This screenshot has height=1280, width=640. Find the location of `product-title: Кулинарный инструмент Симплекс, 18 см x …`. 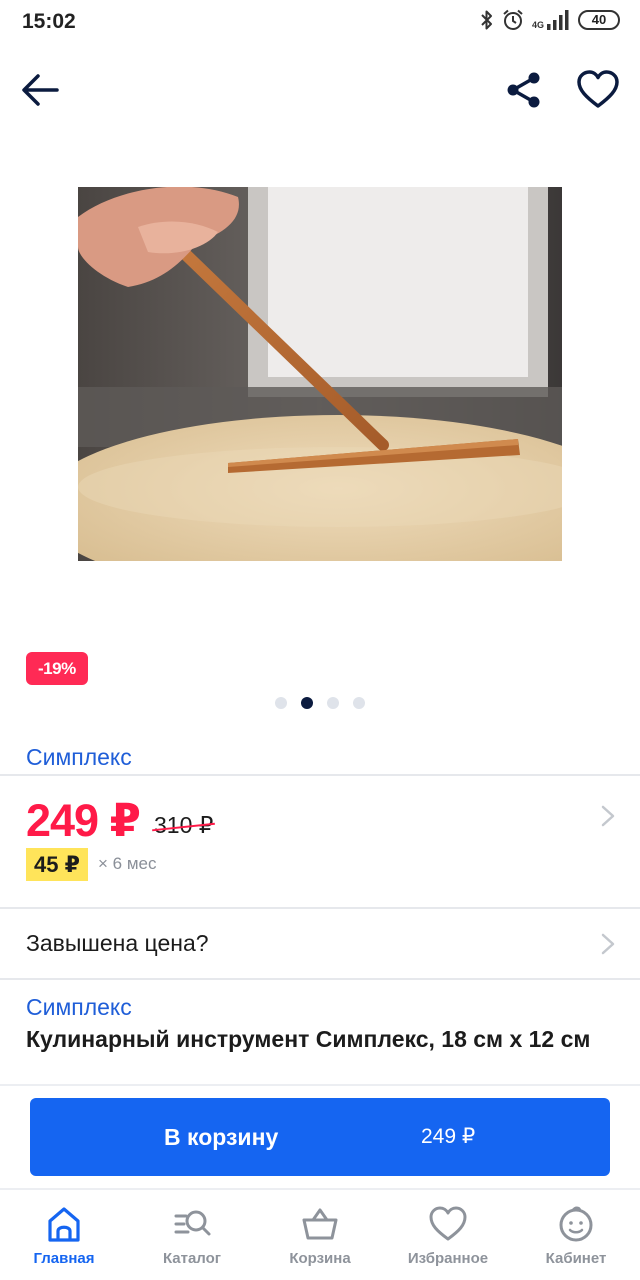

product-title: Кулинарный инструмент Симплекс, 18 см x … is located at coordinates (308, 1039).